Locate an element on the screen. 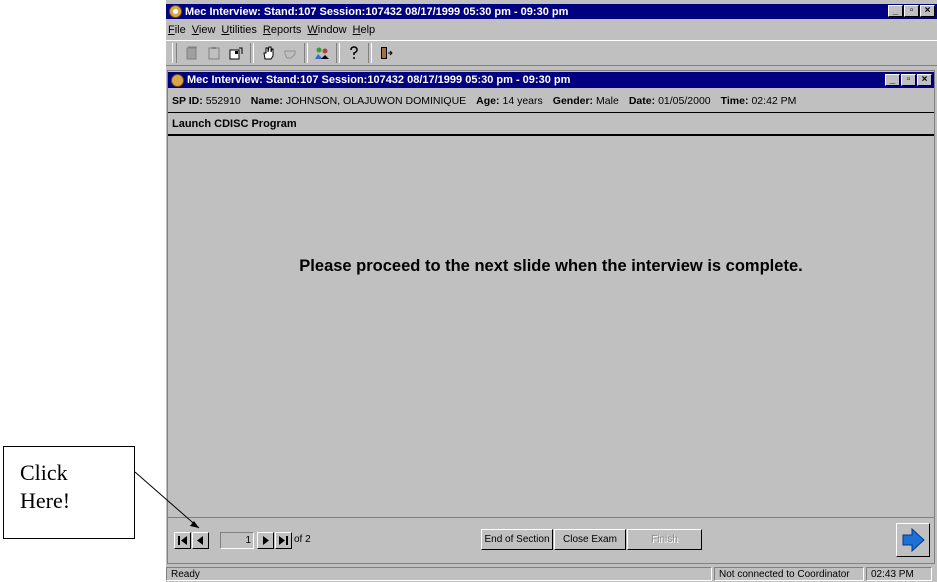 The image size is (937, 582). callout-pointer-arrow is located at coordinates (167, 500).